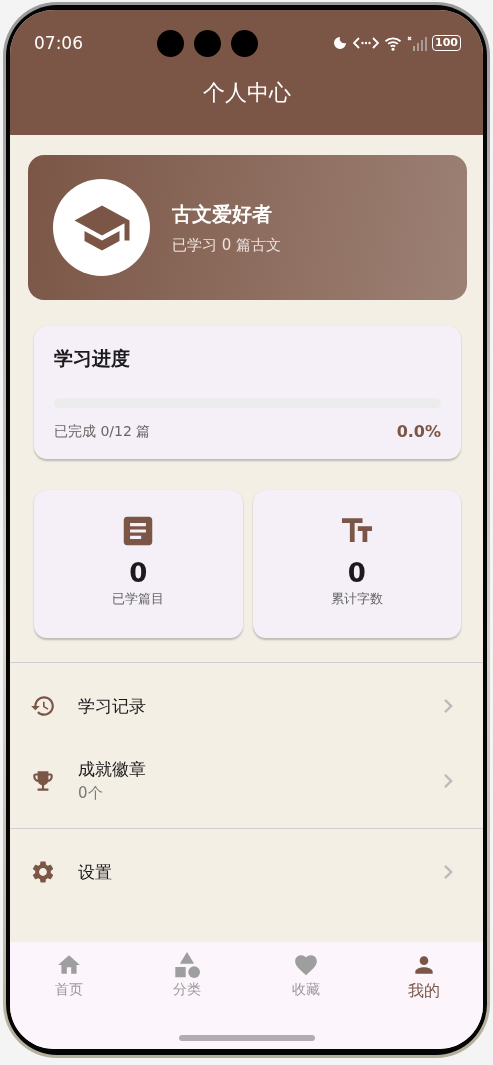 The height and width of the screenshot is (1065, 493). What do you see at coordinates (446, 43) in the screenshot?
I see `battery-level: 100` at bounding box center [446, 43].